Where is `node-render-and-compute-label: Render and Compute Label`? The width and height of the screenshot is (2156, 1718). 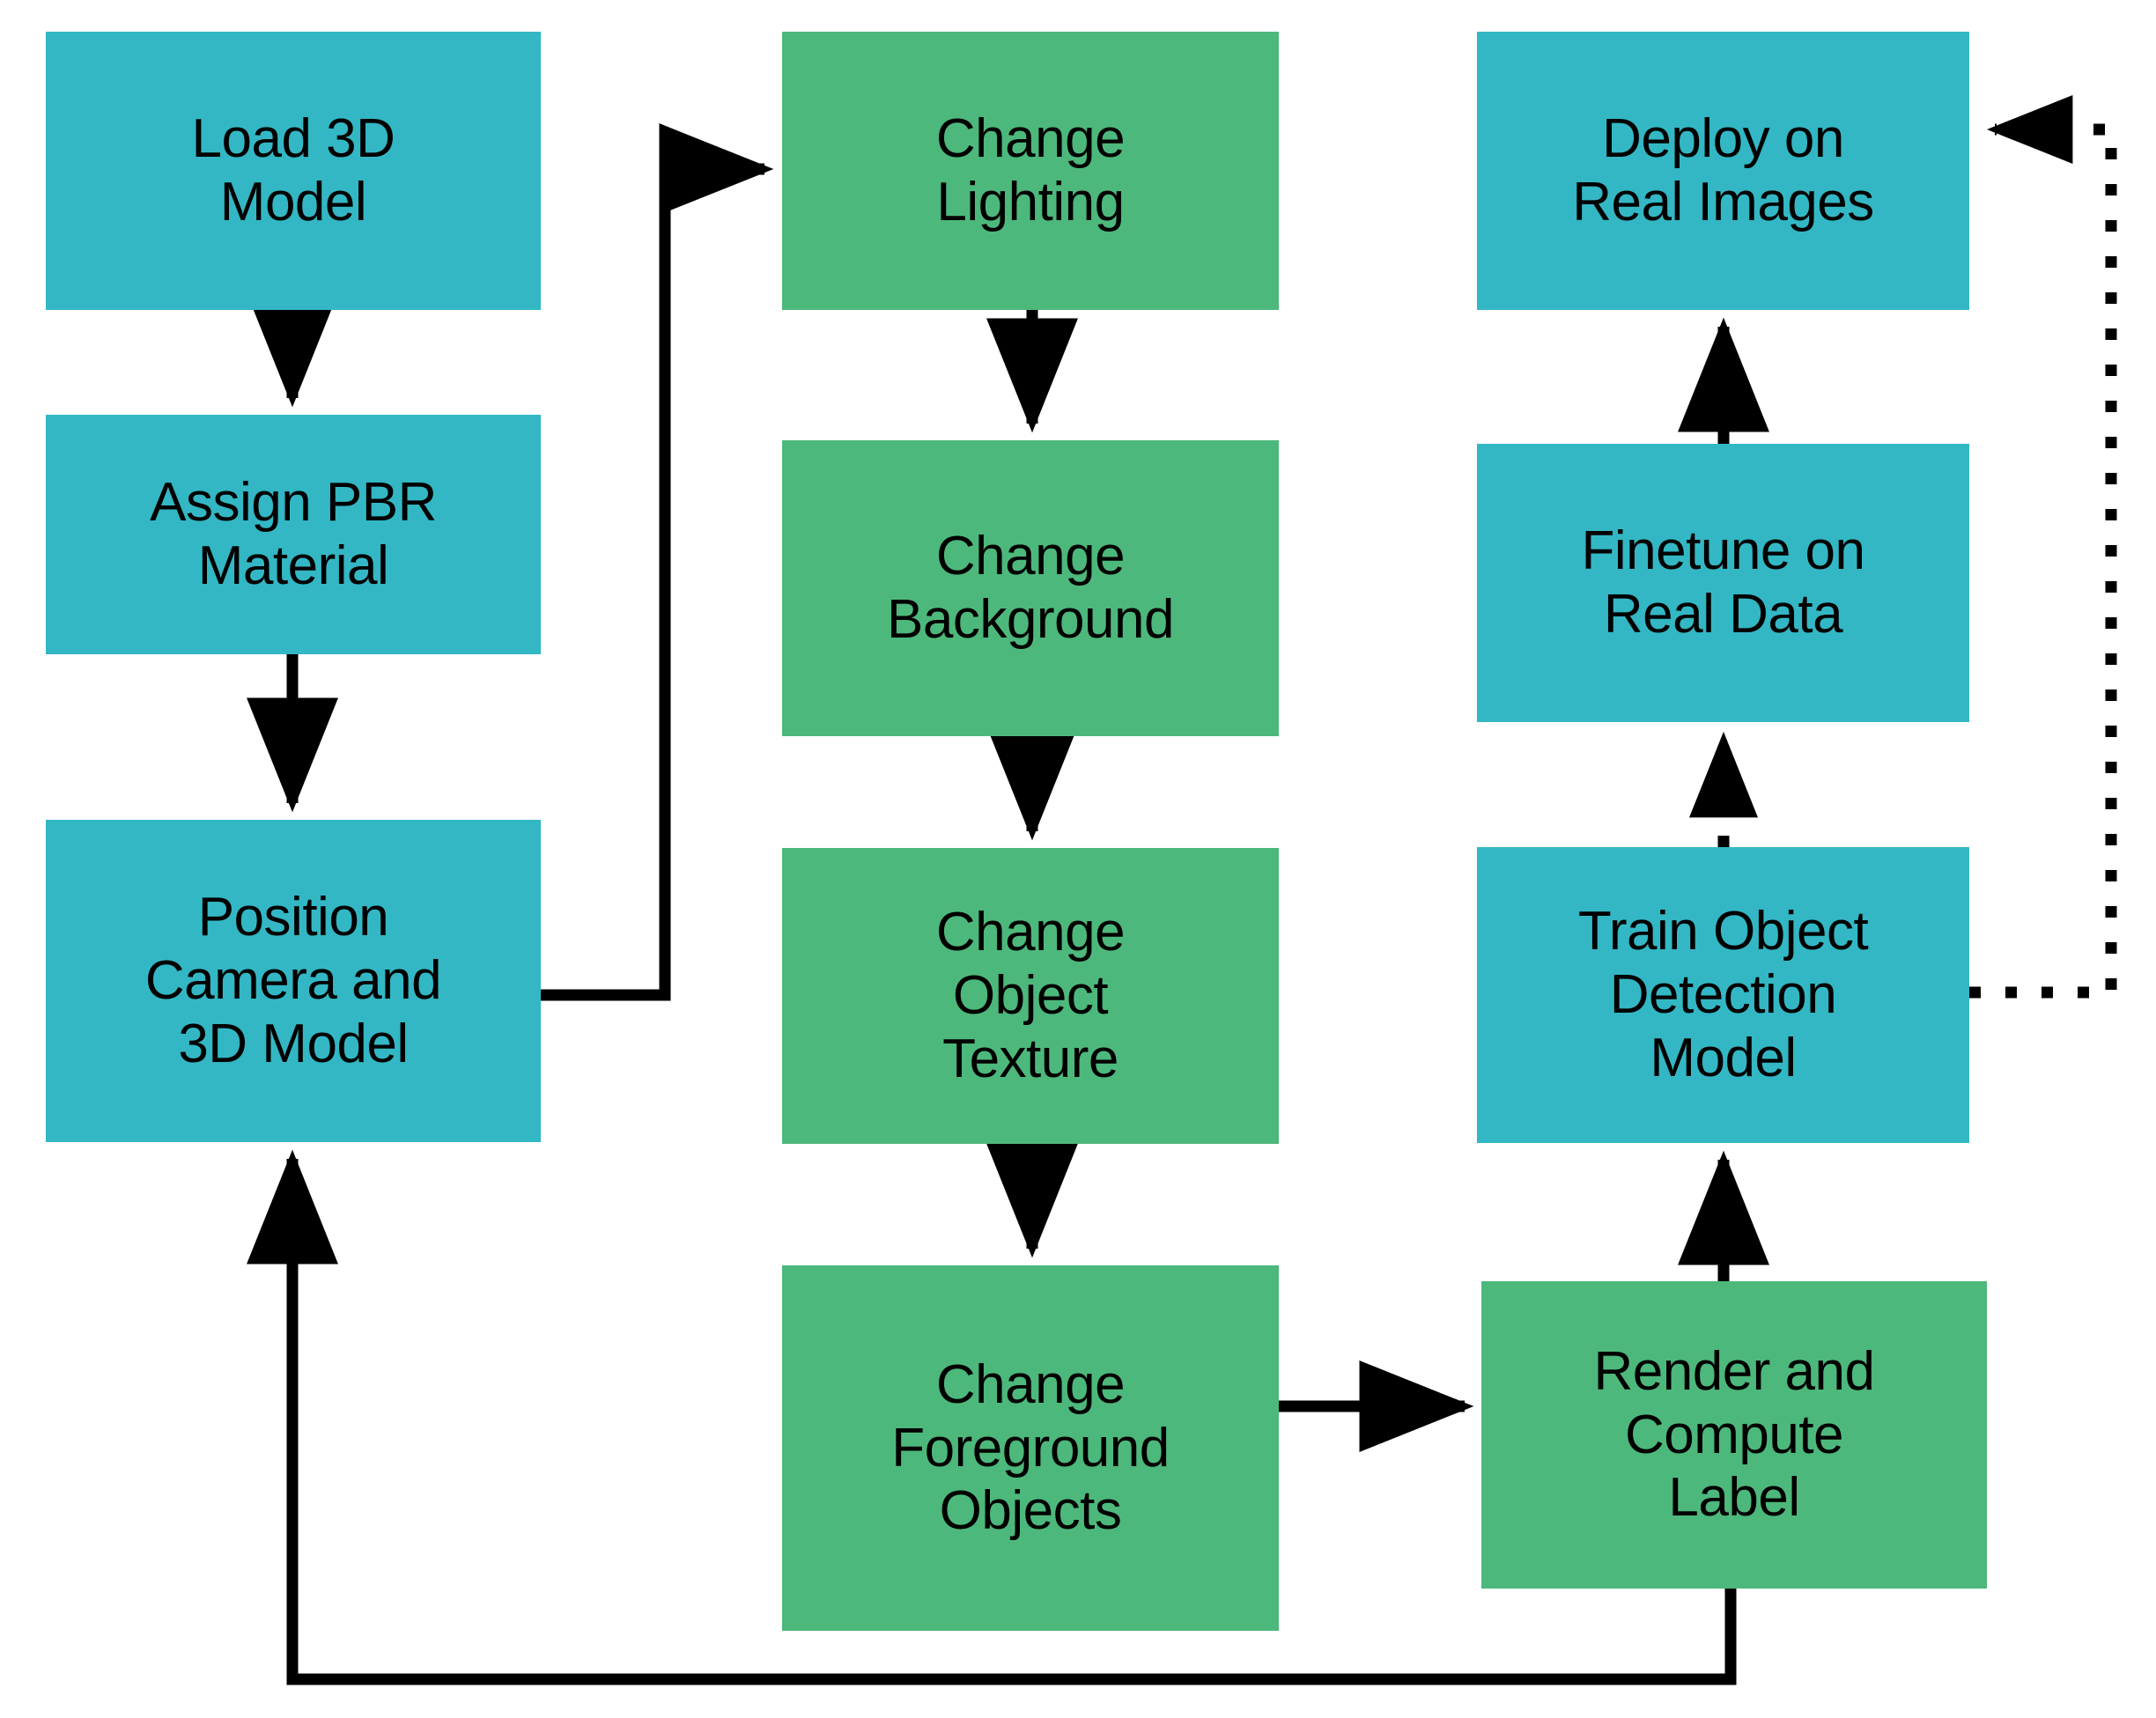
node-render-and-compute-label: Render and Compute Label is located at coordinates (1734, 1435).